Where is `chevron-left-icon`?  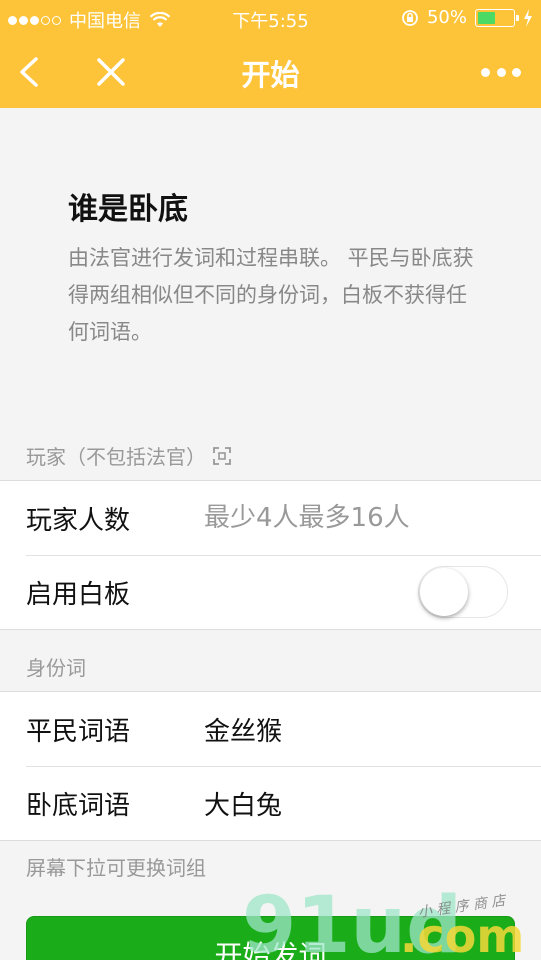
chevron-left-icon is located at coordinates (29, 72).